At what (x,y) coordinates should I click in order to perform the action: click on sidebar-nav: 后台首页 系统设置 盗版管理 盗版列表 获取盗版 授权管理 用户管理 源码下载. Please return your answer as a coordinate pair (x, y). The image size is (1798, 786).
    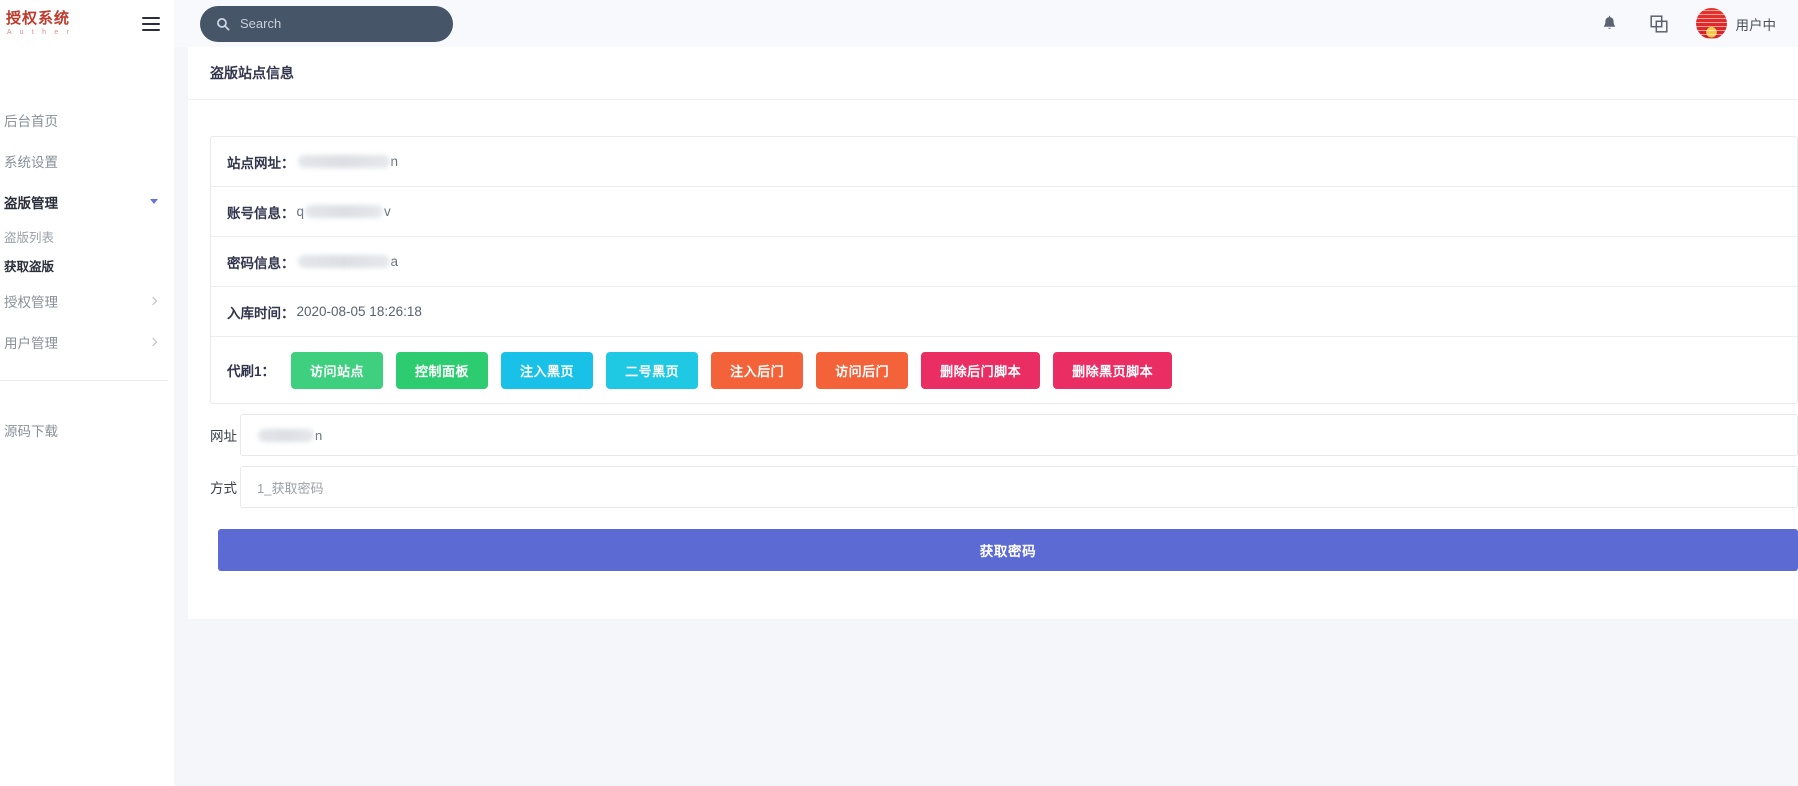
    Looking at the image, I should click on (87, 248).